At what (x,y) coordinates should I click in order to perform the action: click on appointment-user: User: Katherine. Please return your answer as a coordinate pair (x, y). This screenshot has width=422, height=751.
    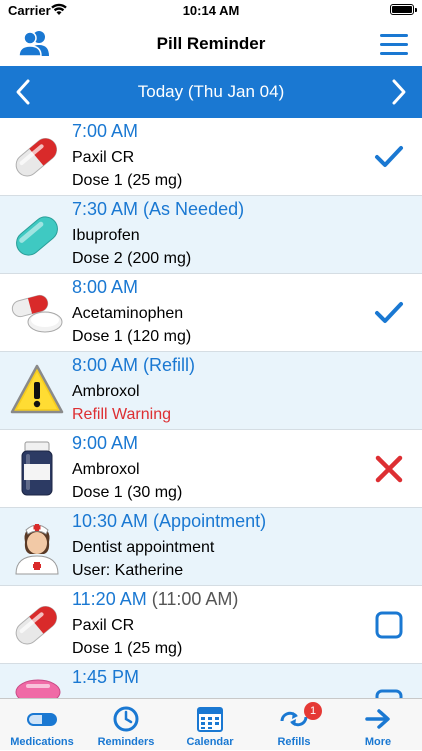
    Looking at the image, I should click on (128, 570).